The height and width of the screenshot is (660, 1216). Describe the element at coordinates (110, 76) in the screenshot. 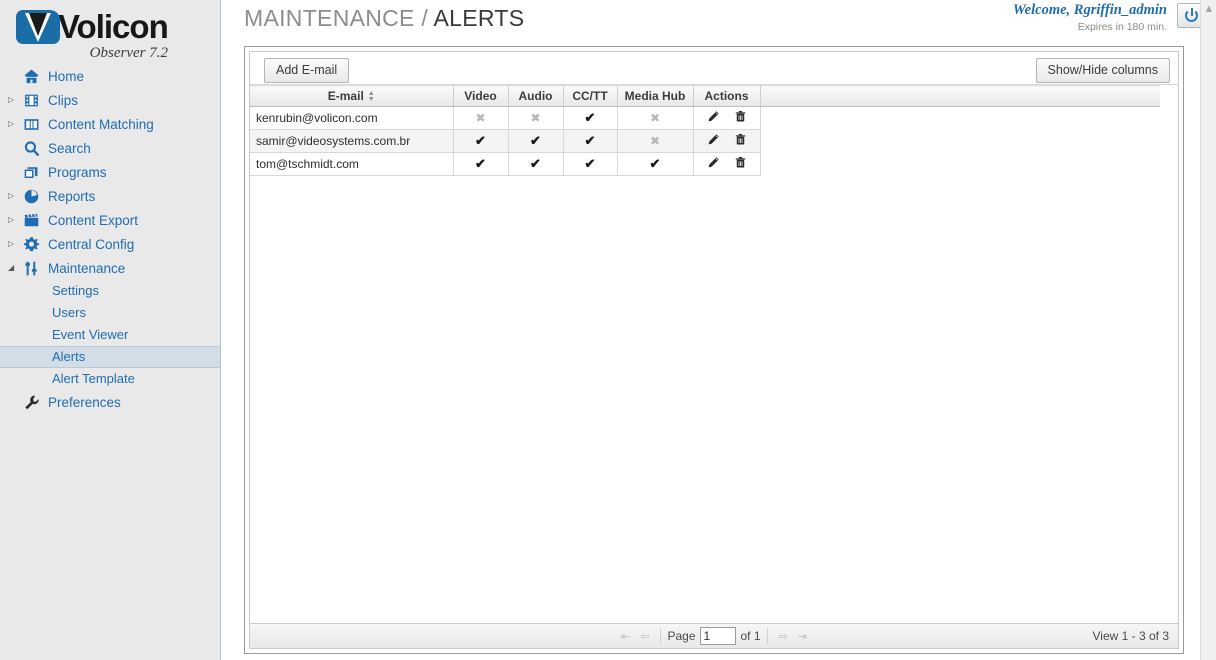

I see `sidebar-item-home: ▷Home` at that location.